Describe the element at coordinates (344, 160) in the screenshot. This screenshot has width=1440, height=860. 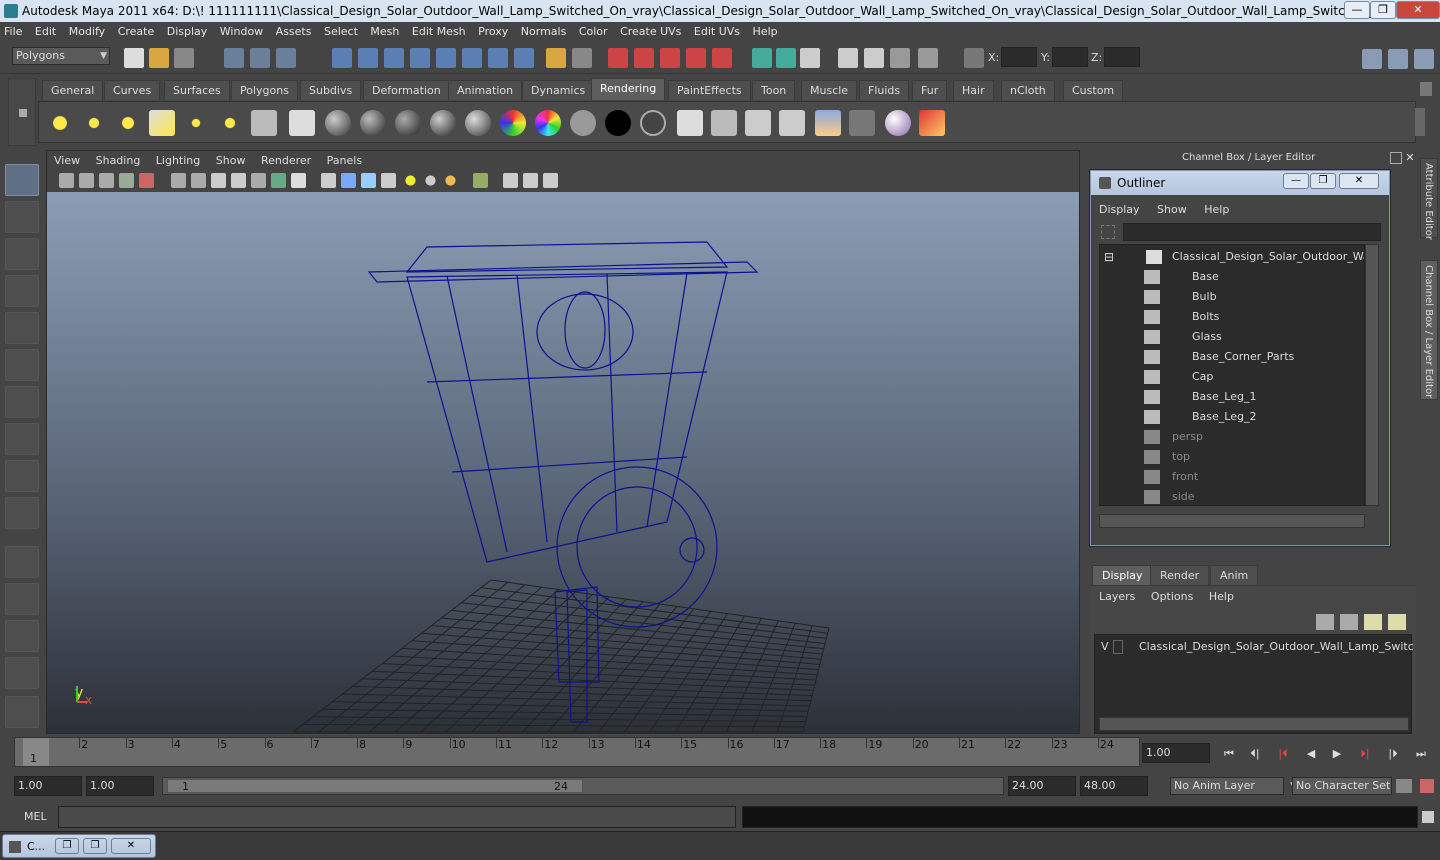
I see `panel-menu-panels: Panels` at that location.